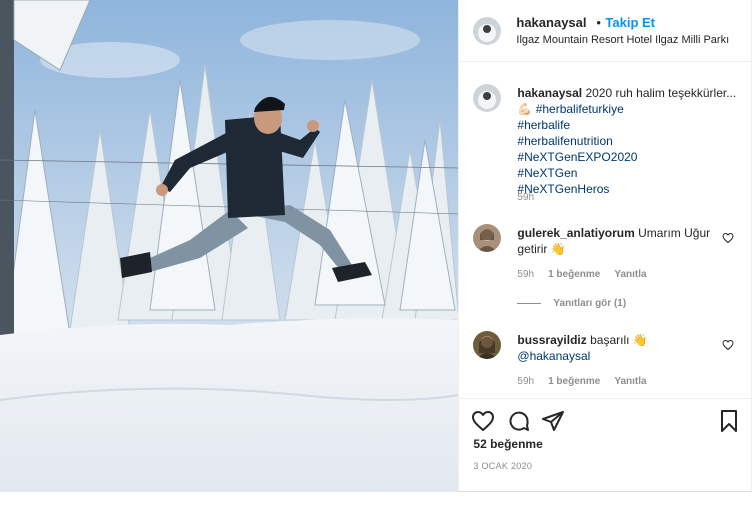 This screenshot has width=752, height=524. I want to click on post-actions: 52 beğenme 3 OCAK 2020, so click(605, 445).